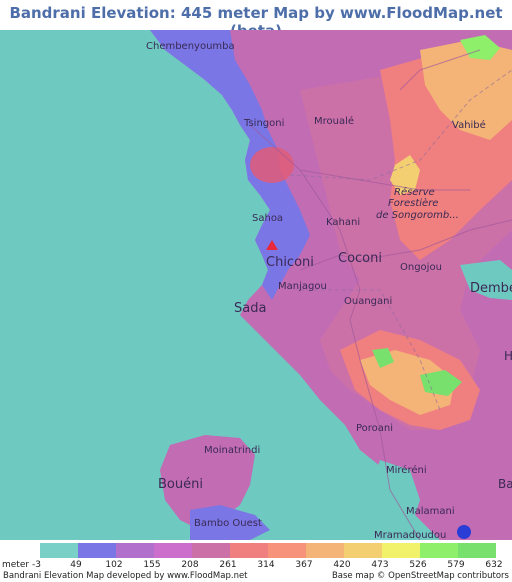 The image size is (512, 582). Describe the element at coordinates (190, 46) in the screenshot. I see `place-chembenyoumba: Chembenyoumba` at that location.